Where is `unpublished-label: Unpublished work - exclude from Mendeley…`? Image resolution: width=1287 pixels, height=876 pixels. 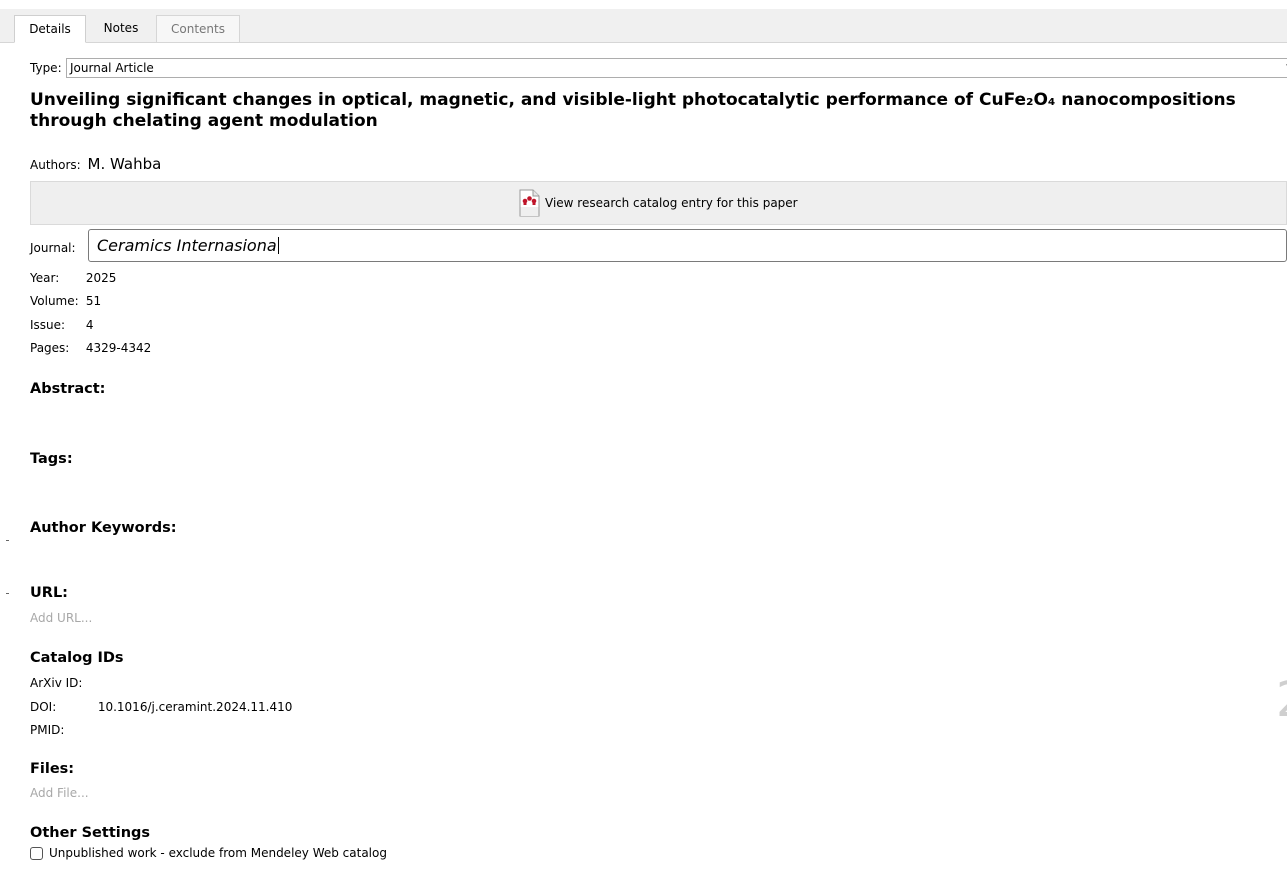
unpublished-label: Unpublished work - exclude from Mendeley… is located at coordinates (218, 853).